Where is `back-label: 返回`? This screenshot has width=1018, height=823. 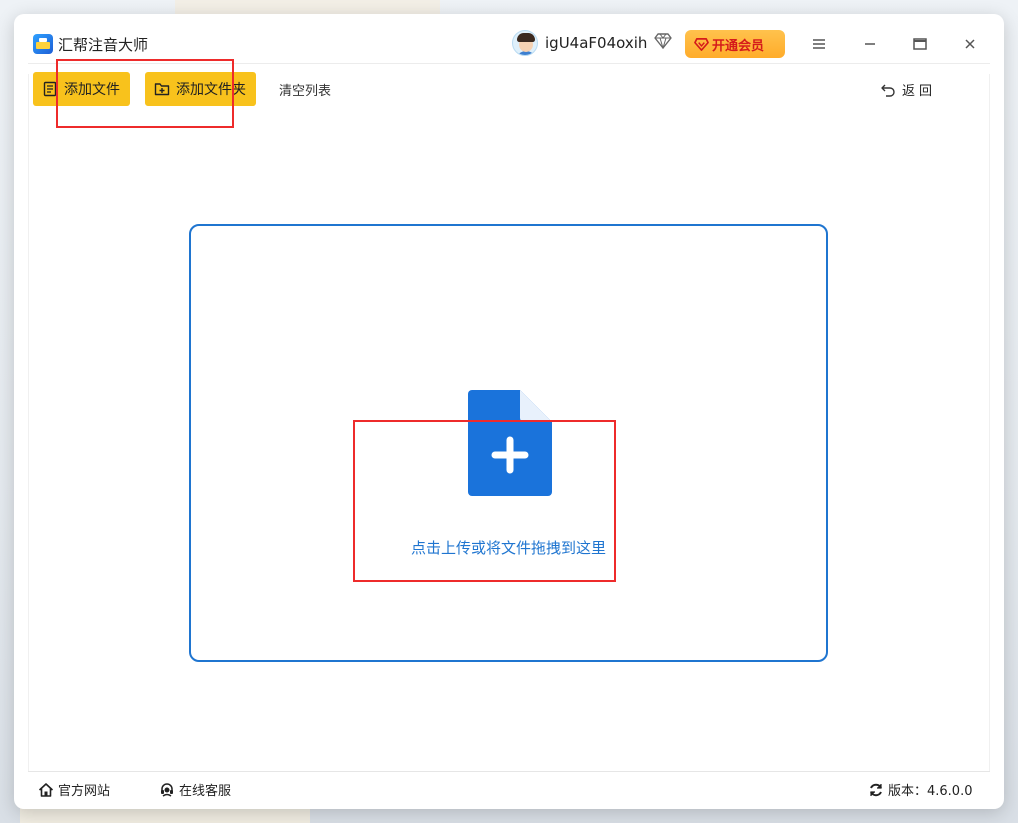 back-label: 返回 is located at coordinates (919, 91).